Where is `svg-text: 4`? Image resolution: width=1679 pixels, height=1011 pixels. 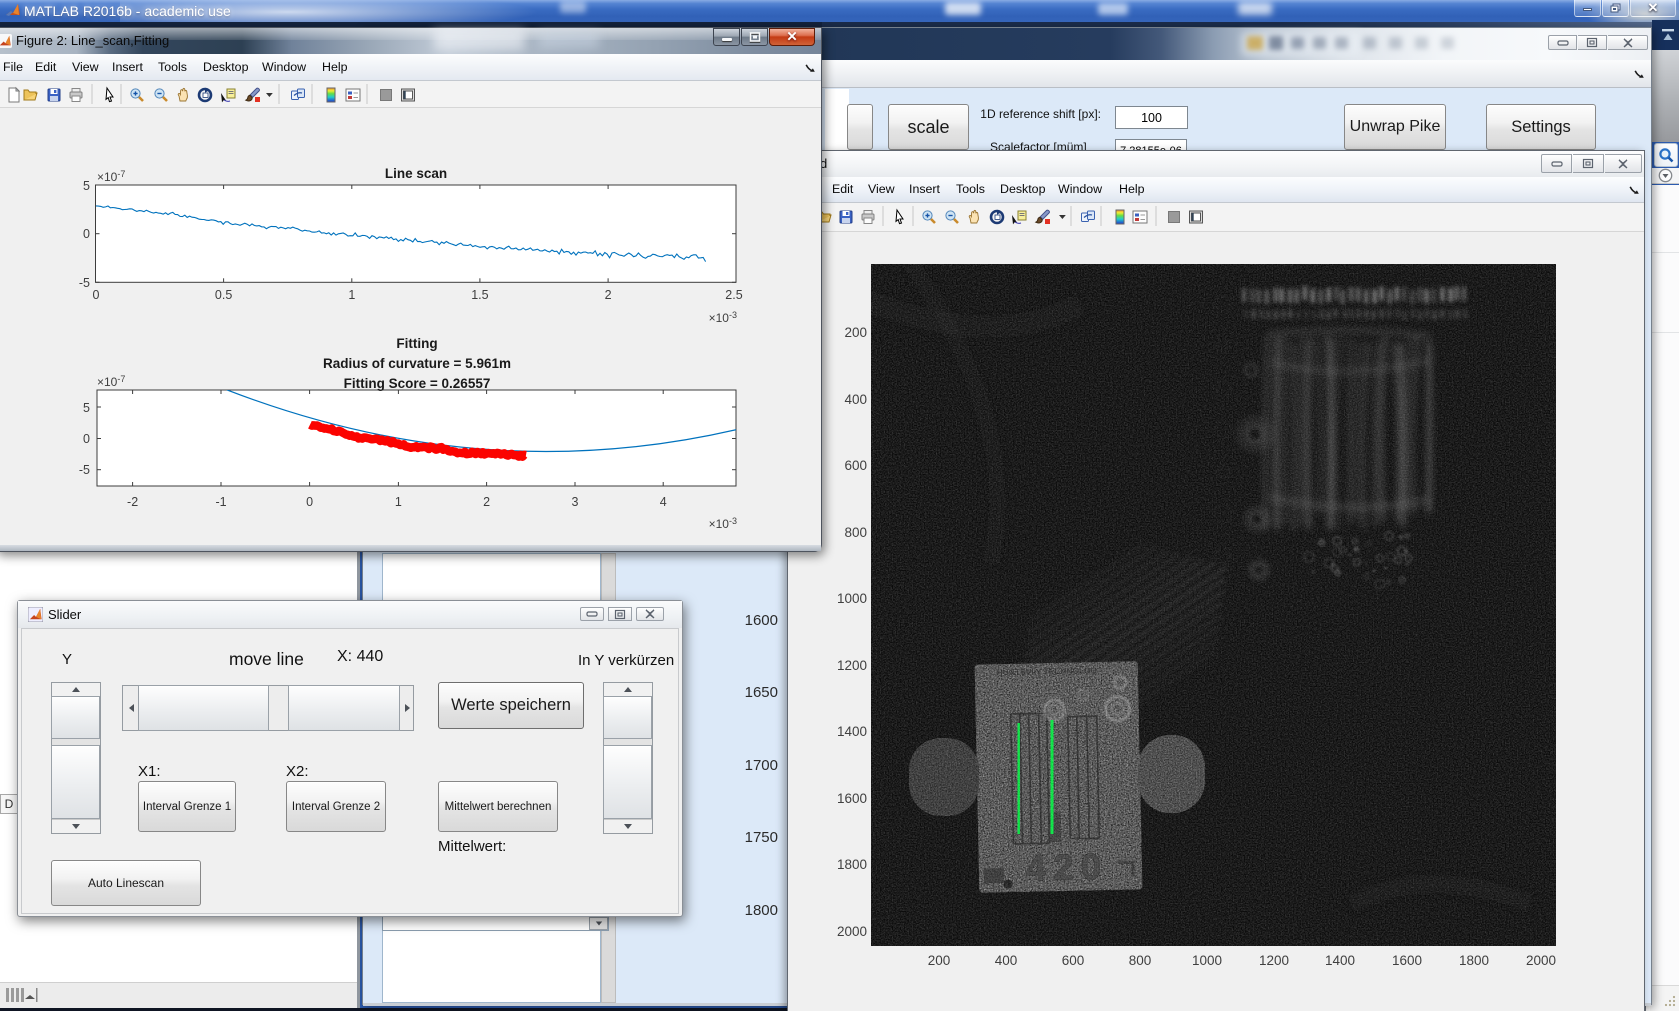
svg-text: 4 is located at coordinates (663, 502).